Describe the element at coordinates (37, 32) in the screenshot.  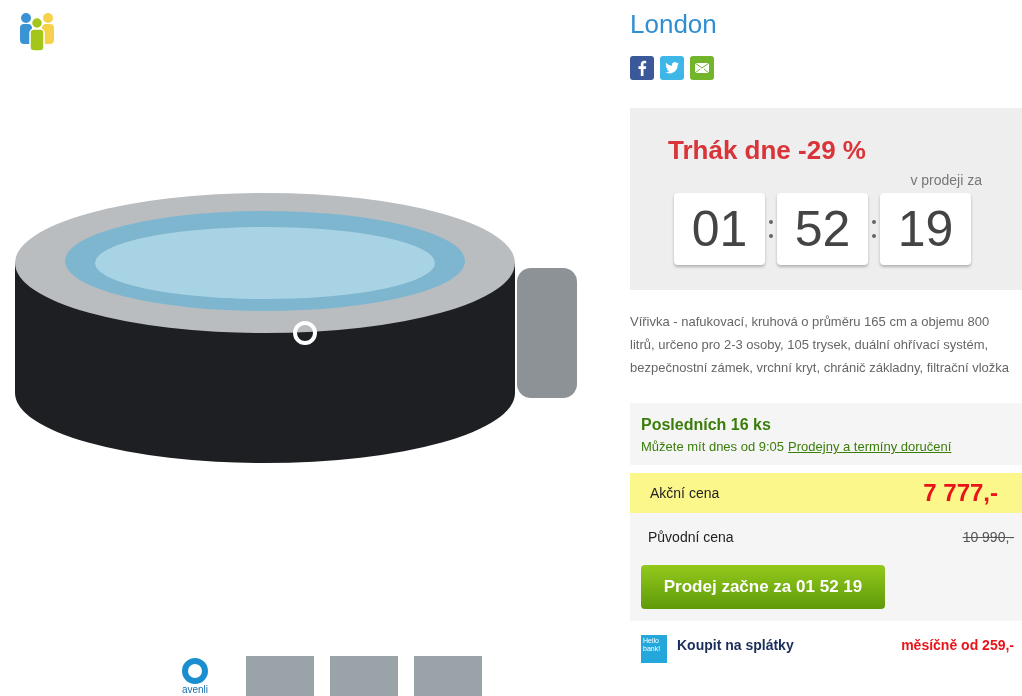
I see `people-logo-icon` at that location.